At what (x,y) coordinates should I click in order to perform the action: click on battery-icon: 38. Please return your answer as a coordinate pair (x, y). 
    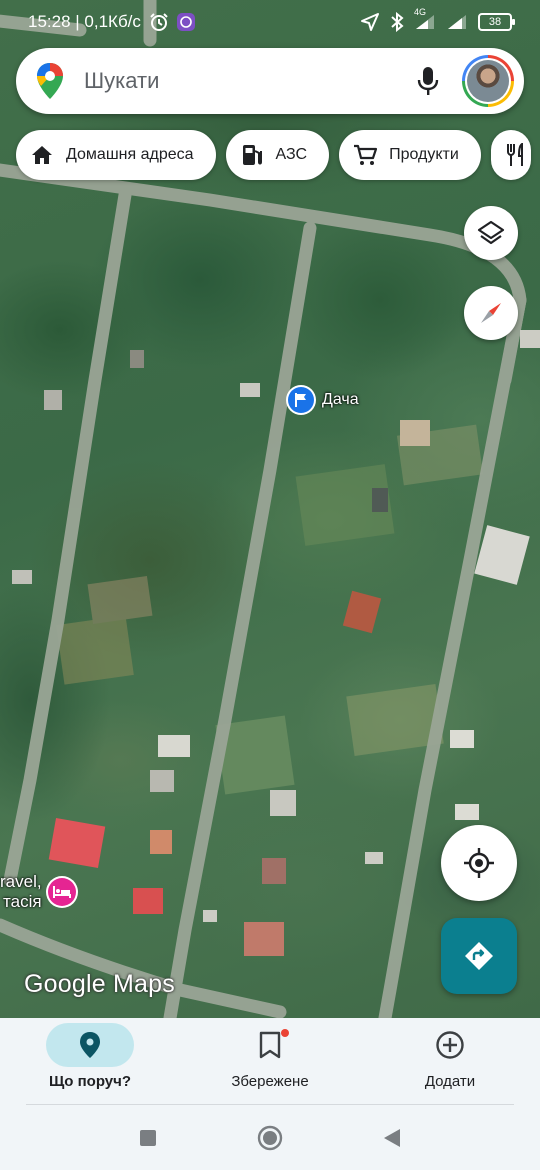
    Looking at the image, I should click on (496, 22).